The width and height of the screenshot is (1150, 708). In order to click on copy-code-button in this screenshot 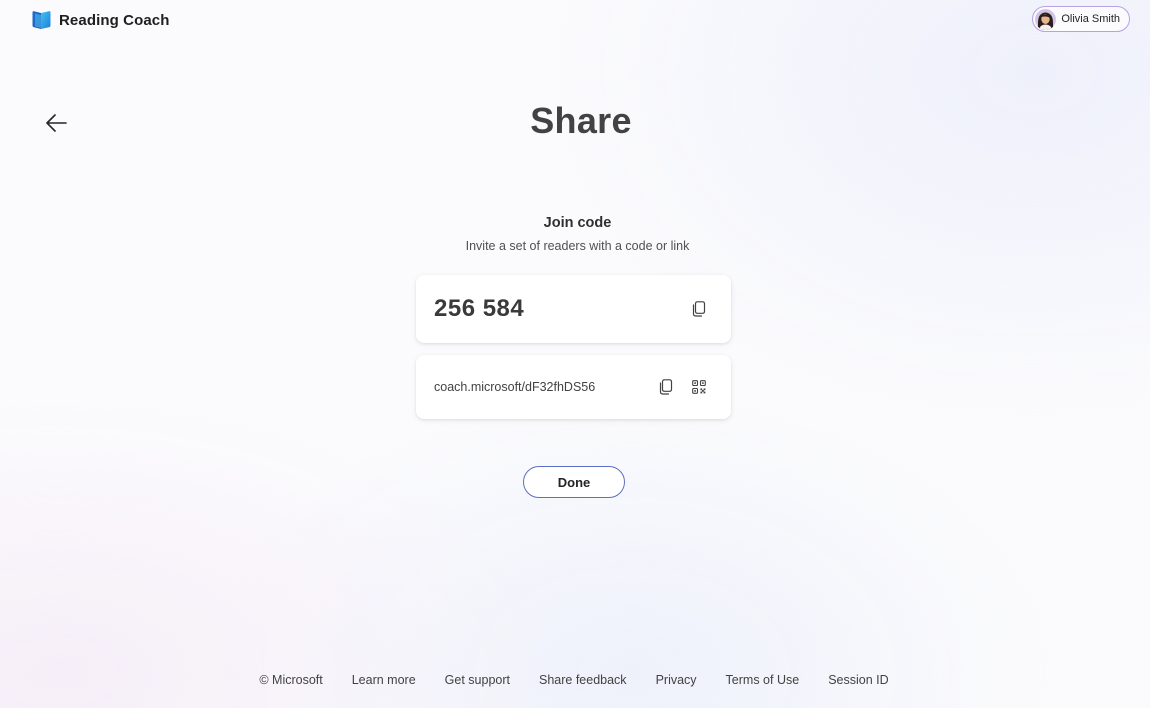, I will do `click(699, 309)`.